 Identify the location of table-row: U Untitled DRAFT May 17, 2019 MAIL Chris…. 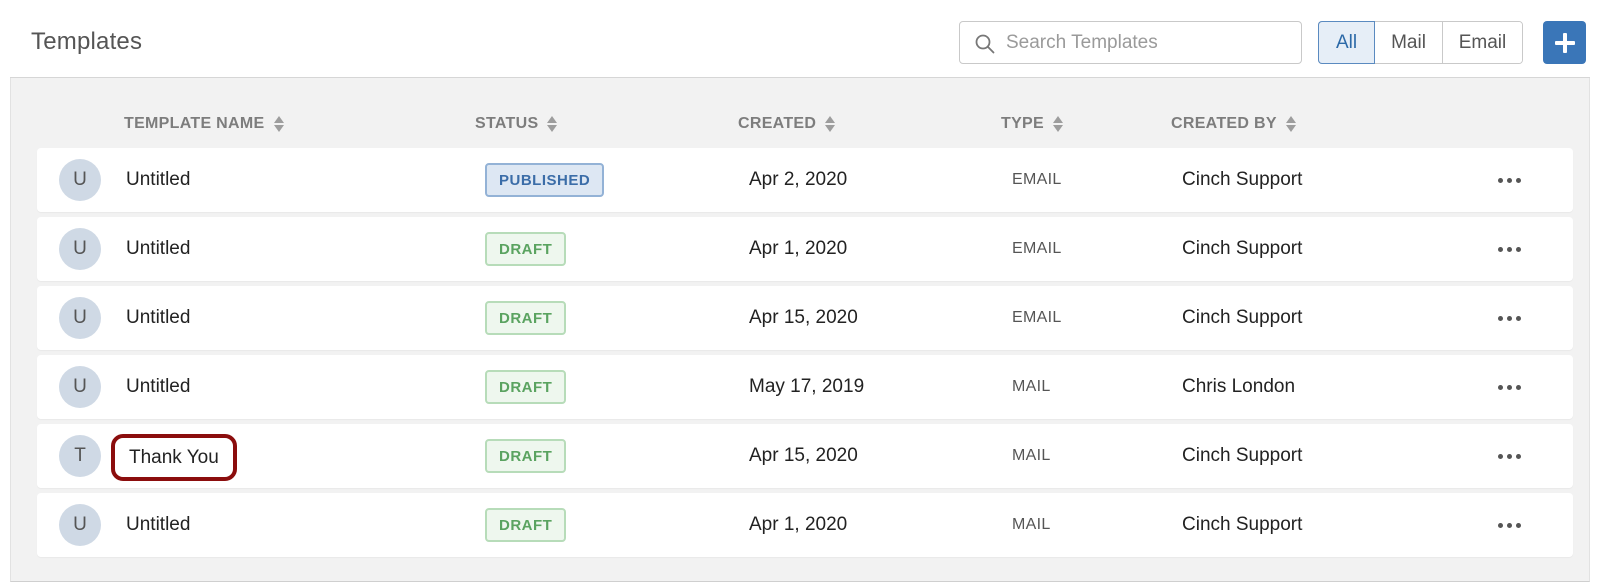
(805, 387).